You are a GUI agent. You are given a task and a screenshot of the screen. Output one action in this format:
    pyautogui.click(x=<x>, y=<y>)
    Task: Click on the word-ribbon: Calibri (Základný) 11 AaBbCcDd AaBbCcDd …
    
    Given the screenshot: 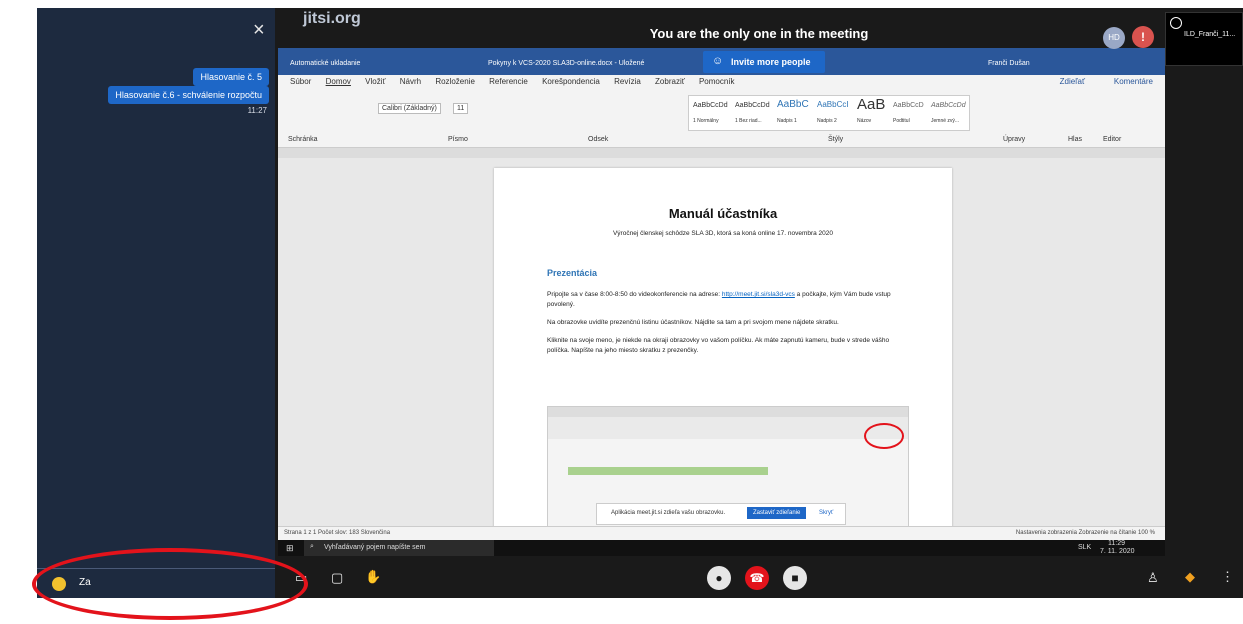 What is the action you would take?
    pyautogui.click(x=721, y=118)
    